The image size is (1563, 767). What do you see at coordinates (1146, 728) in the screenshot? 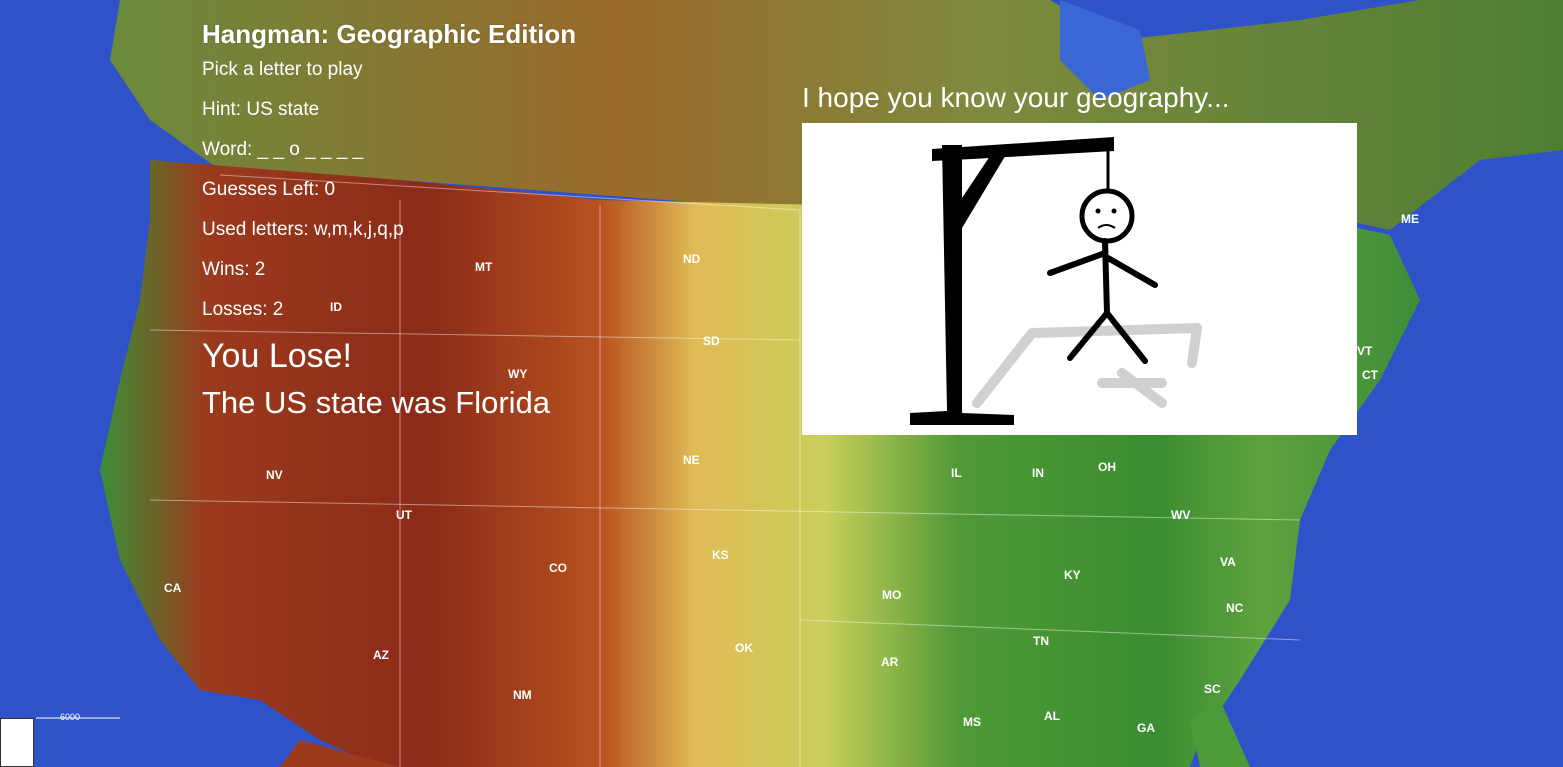
I see `map-label: GA` at bounding box center [1146, 728].